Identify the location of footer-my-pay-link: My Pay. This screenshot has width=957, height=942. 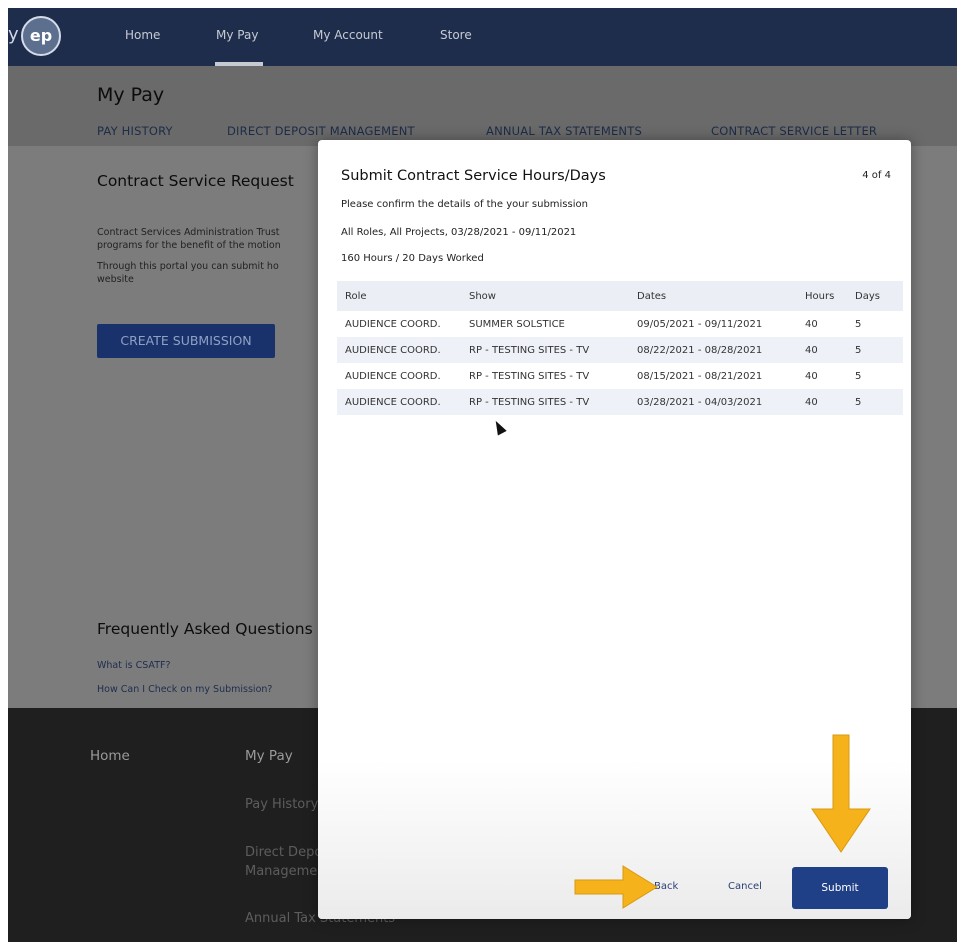
(269, 756).